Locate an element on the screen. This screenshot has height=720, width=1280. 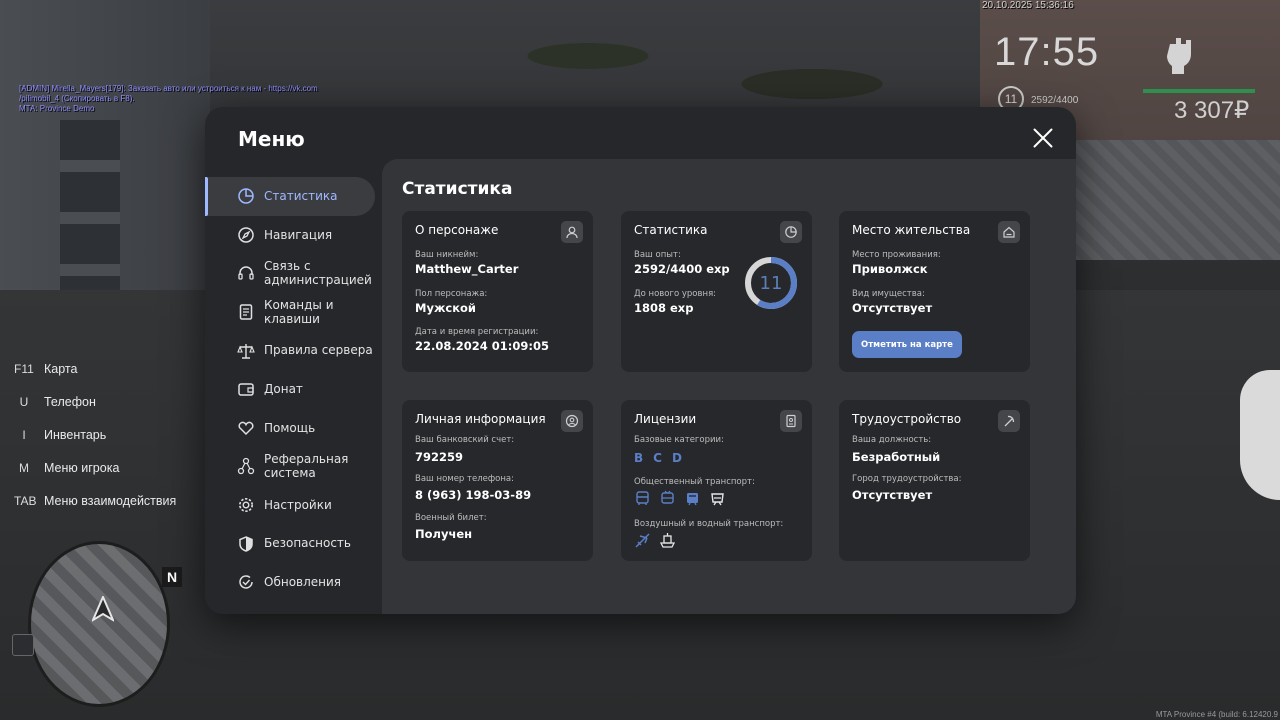
nav-label: Настройки is located at coordinates (298, 504).